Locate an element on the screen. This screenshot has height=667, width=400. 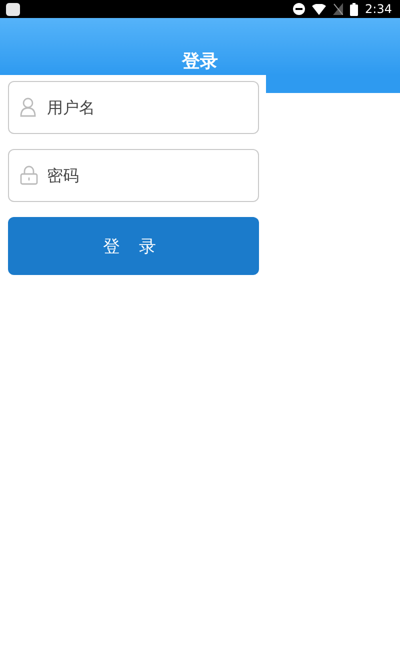
input-field: 密码 is located at coordinates (133, 175).